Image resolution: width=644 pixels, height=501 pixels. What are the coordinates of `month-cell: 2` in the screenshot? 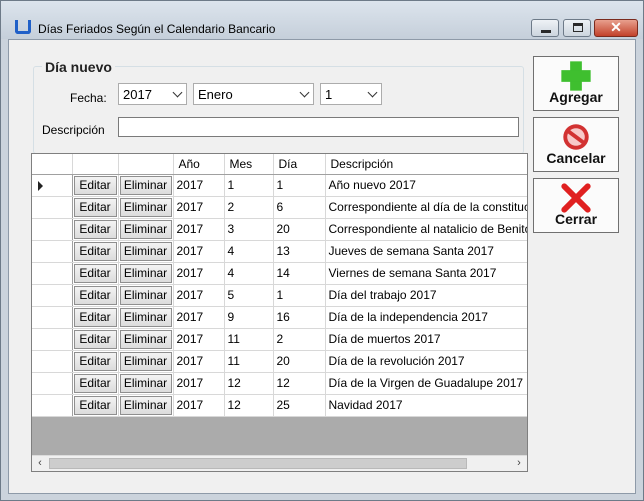 It's located at (249, 207).